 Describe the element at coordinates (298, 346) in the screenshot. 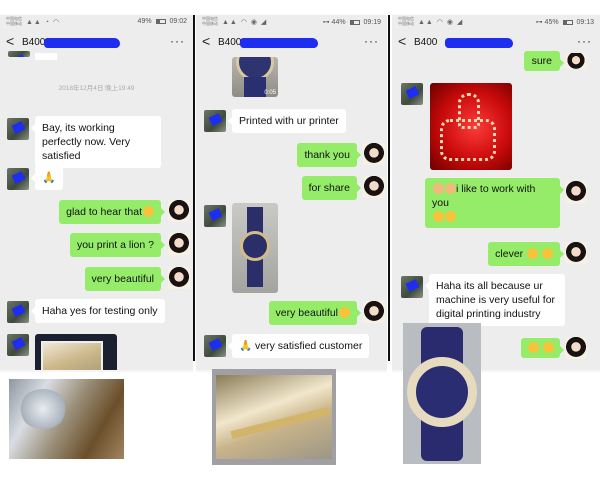

I see `message-bubble: 🙏 very satisfied customer` at that location.